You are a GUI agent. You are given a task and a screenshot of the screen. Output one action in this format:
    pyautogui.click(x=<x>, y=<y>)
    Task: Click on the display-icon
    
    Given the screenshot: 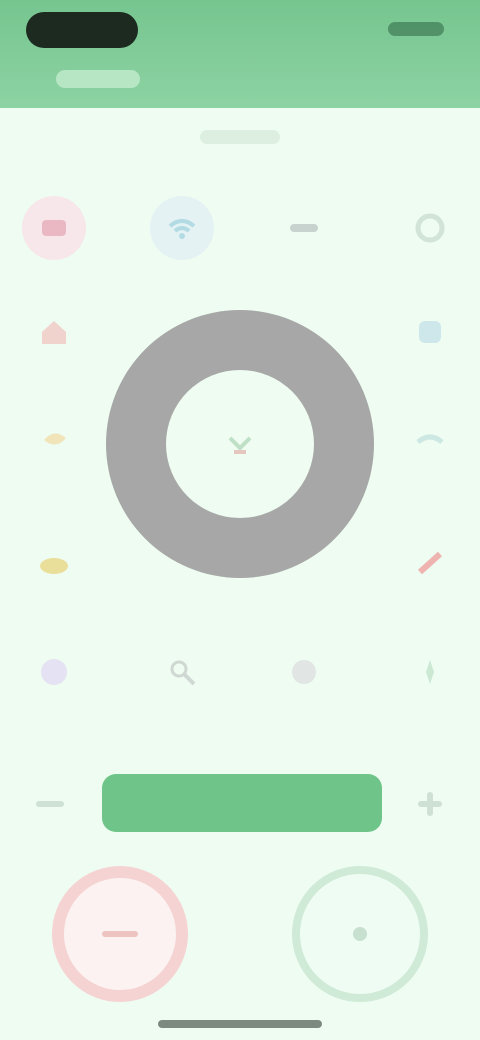 What is the action you would take?
    pyautogui.click(x=54, y=672)
    